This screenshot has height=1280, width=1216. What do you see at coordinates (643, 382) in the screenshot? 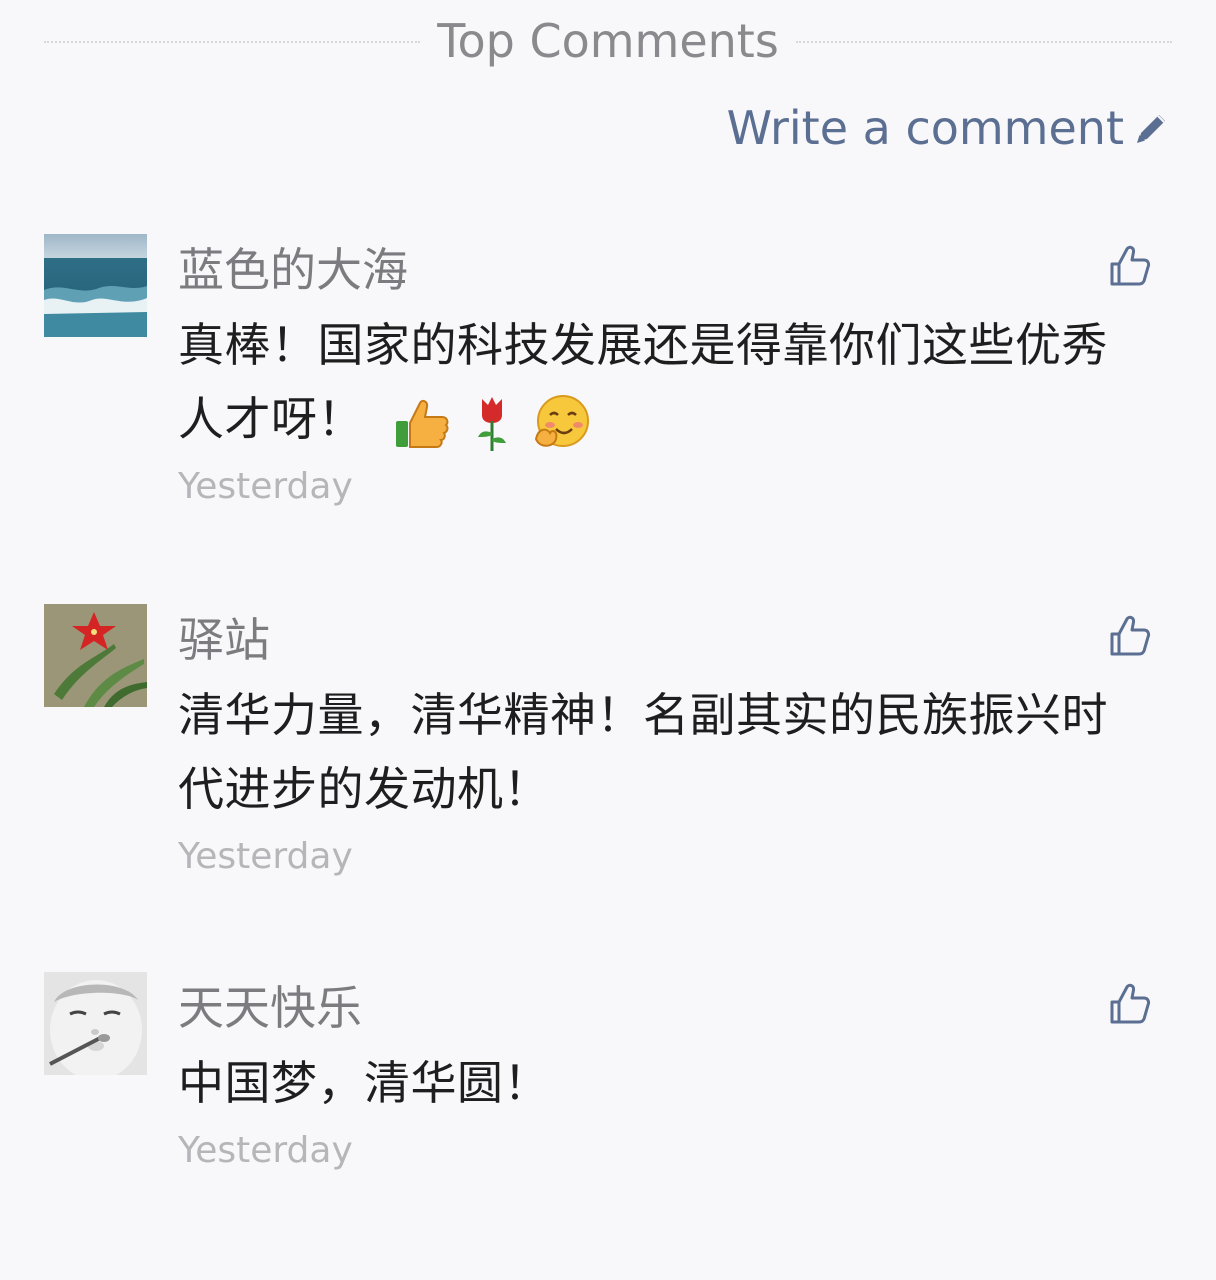
I see `comment-text-content: 真棒！国家的科技发展还是得靠你们这些优秀人才呀！` at bounding box center [643, 382].